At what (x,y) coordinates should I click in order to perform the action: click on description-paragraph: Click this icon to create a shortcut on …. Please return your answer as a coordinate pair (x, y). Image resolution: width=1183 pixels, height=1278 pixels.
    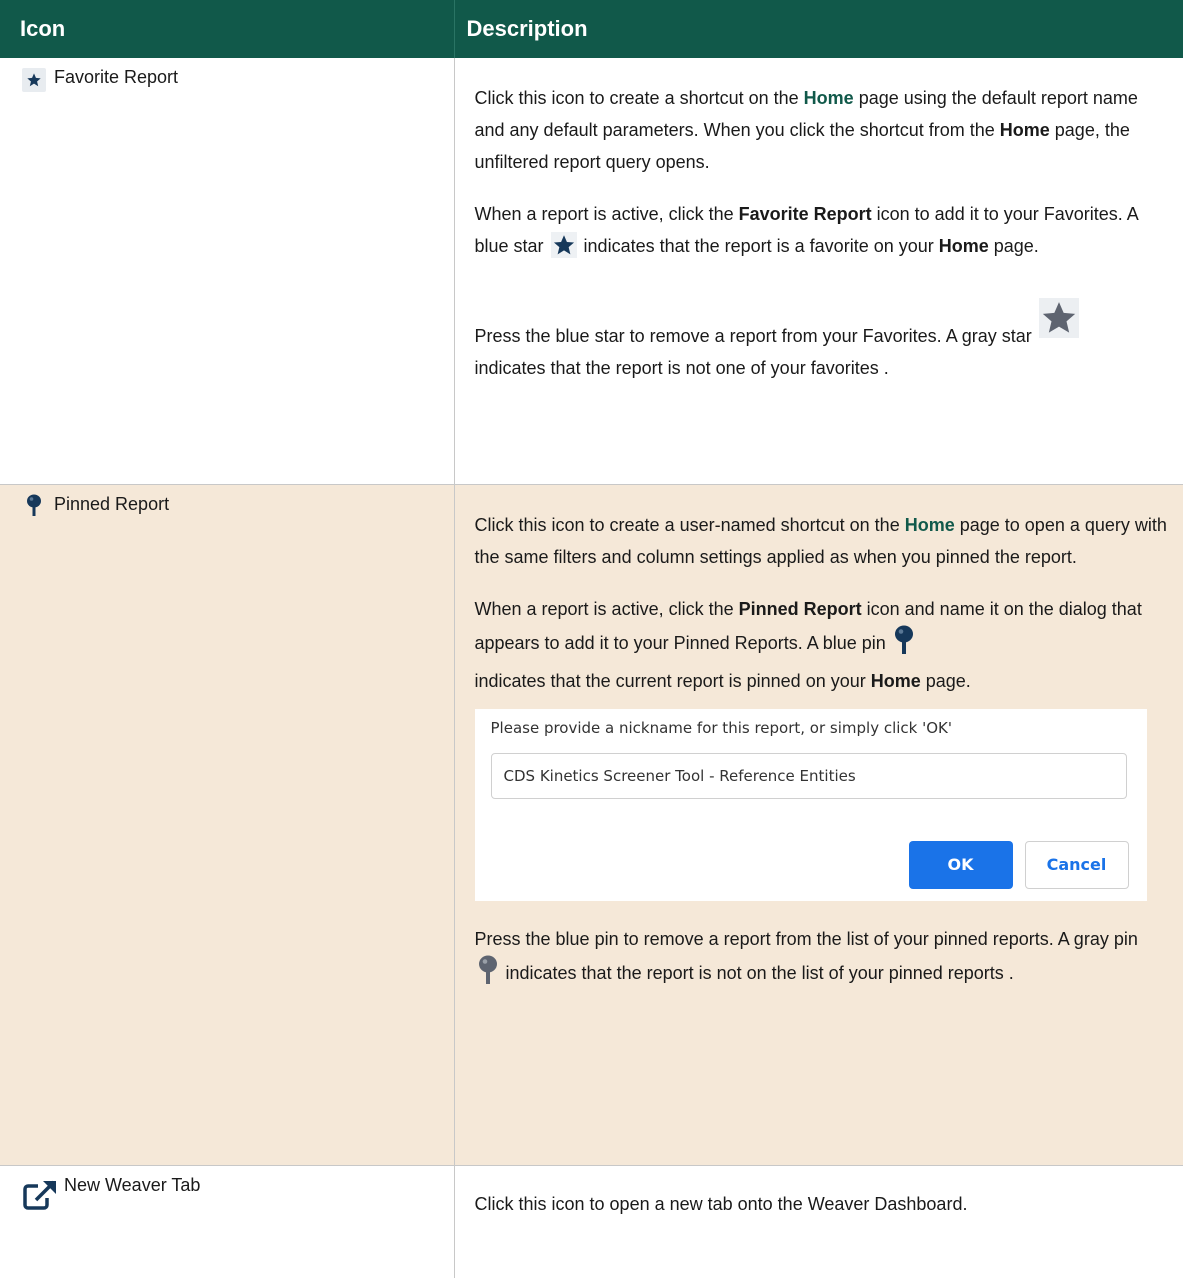
    Looking at the image, I should click on (821, 130).